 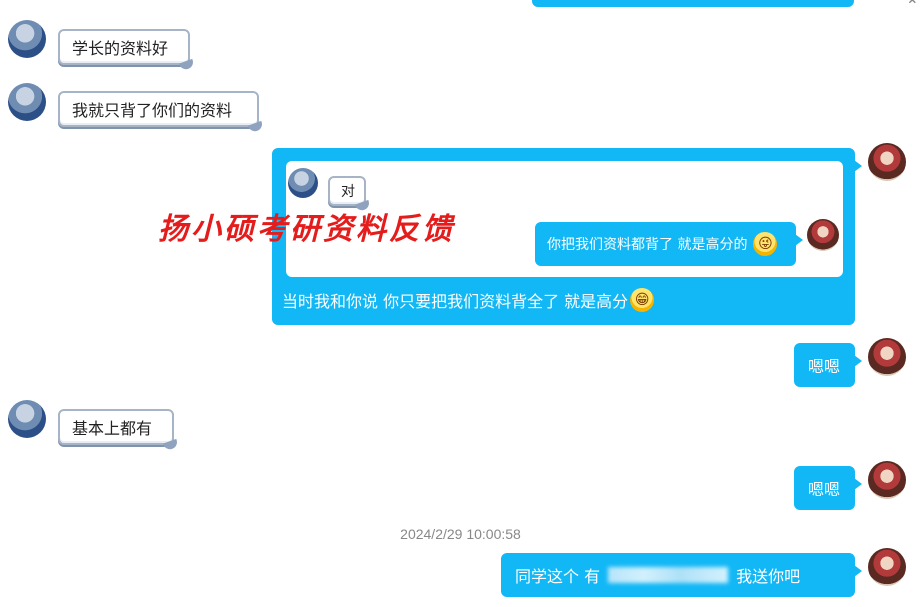 What do you see at coordinates (912, 7) in the screenshot?
I see `close-icon: ⌃` at bounding box center [912, 7].